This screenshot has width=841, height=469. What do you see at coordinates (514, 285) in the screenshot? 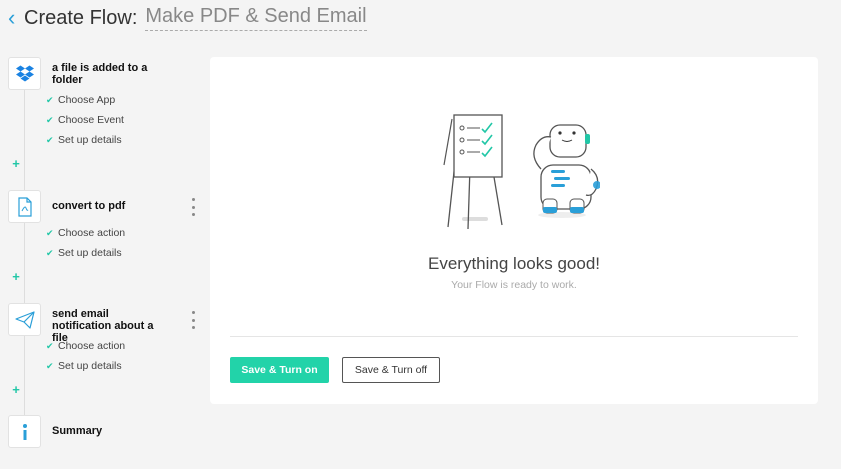
I see `success-subline: Your Flow is ready to work.` at bounding box center [514, 285].